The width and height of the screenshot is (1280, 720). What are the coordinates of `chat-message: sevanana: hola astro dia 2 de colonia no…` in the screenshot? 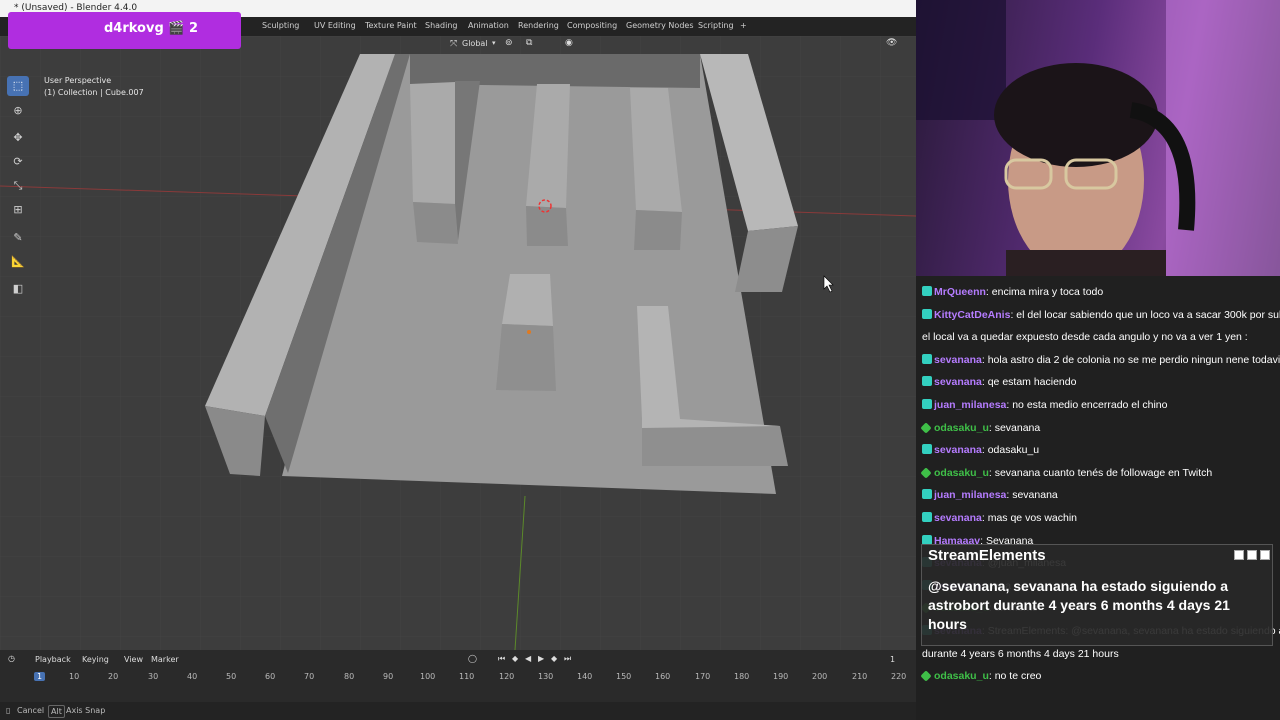 It's located at (1101, 360).